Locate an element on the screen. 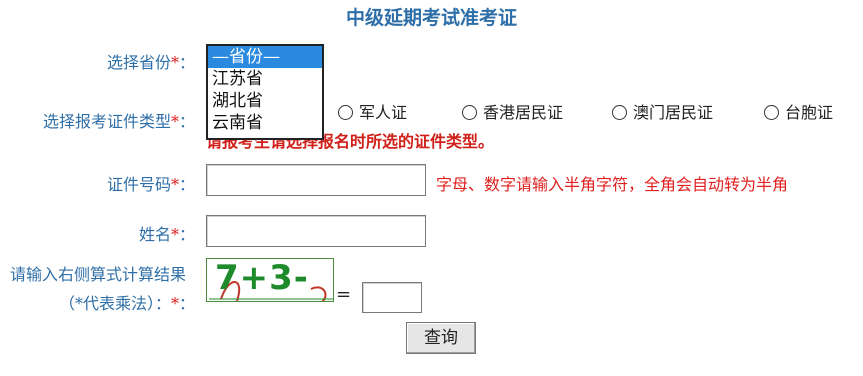 This screenshot has width=863, height=376. province-label-text: 选择省份 is located at coordinates (138, 62).